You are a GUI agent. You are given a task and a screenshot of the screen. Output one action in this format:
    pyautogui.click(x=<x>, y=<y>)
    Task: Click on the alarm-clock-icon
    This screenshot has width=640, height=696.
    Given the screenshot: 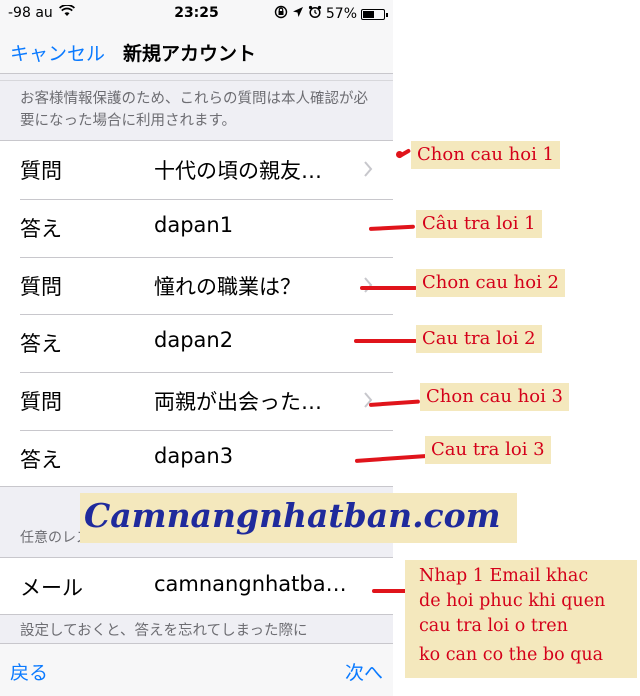 What is the action you would take?
    pyautogui.click(x=315, y=14)
    